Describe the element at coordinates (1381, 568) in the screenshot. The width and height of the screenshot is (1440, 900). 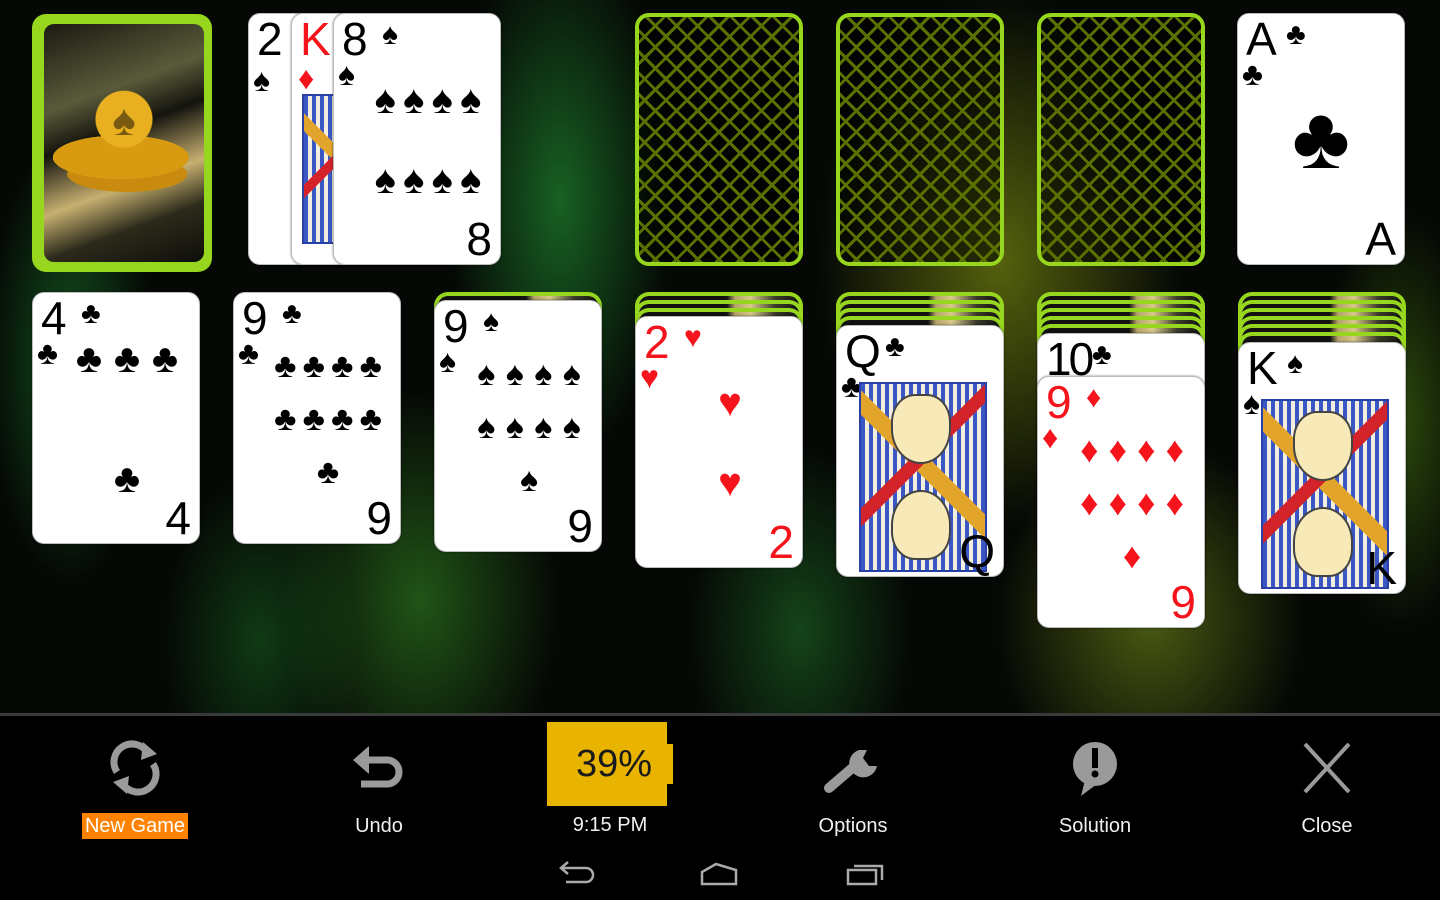
I see `card-rank-bottom: K` at that location.